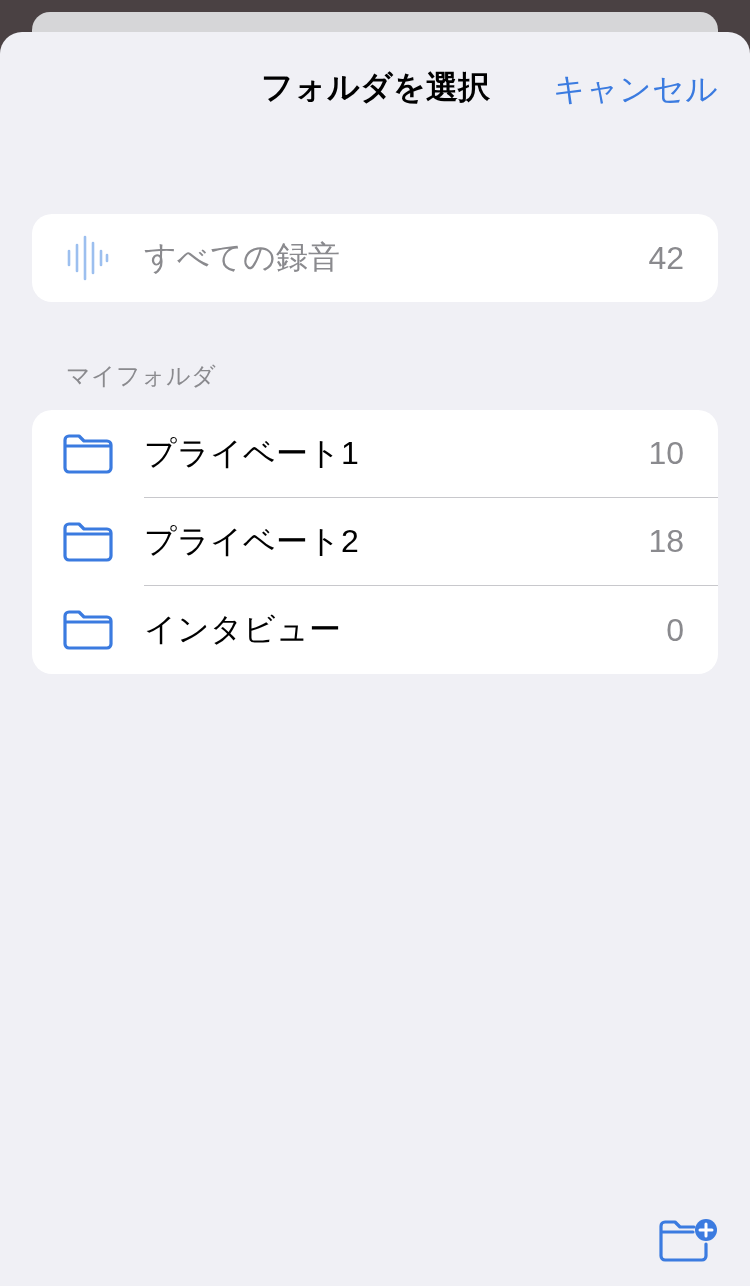 Image resolution: width=750 pixels, height=1286 pixels. Describe the element at coordinates (666, 541) in the screenshot. I see `folder-count: 18` at that location.